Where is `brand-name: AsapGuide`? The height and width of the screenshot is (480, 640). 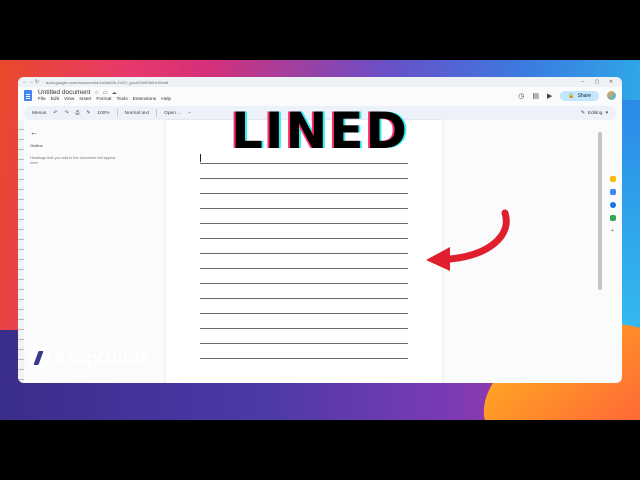 brand-name: AsapGuide is located at coordinates (102, 357).